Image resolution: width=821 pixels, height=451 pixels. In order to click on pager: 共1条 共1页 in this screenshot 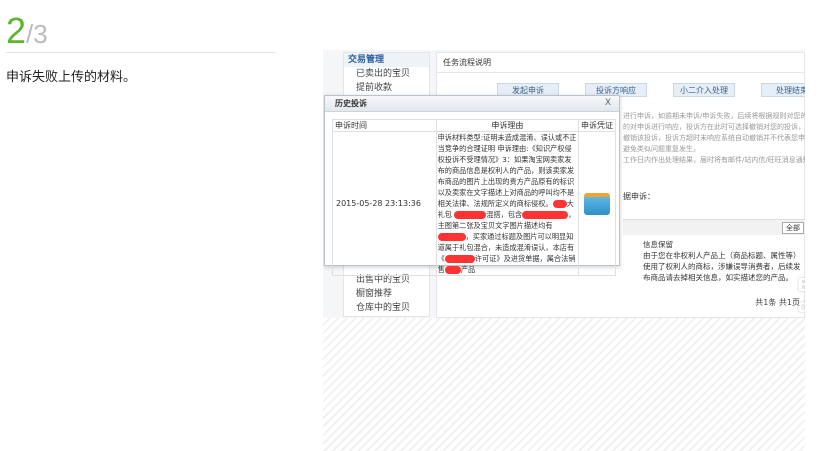, I will do `click(777, 302)`.